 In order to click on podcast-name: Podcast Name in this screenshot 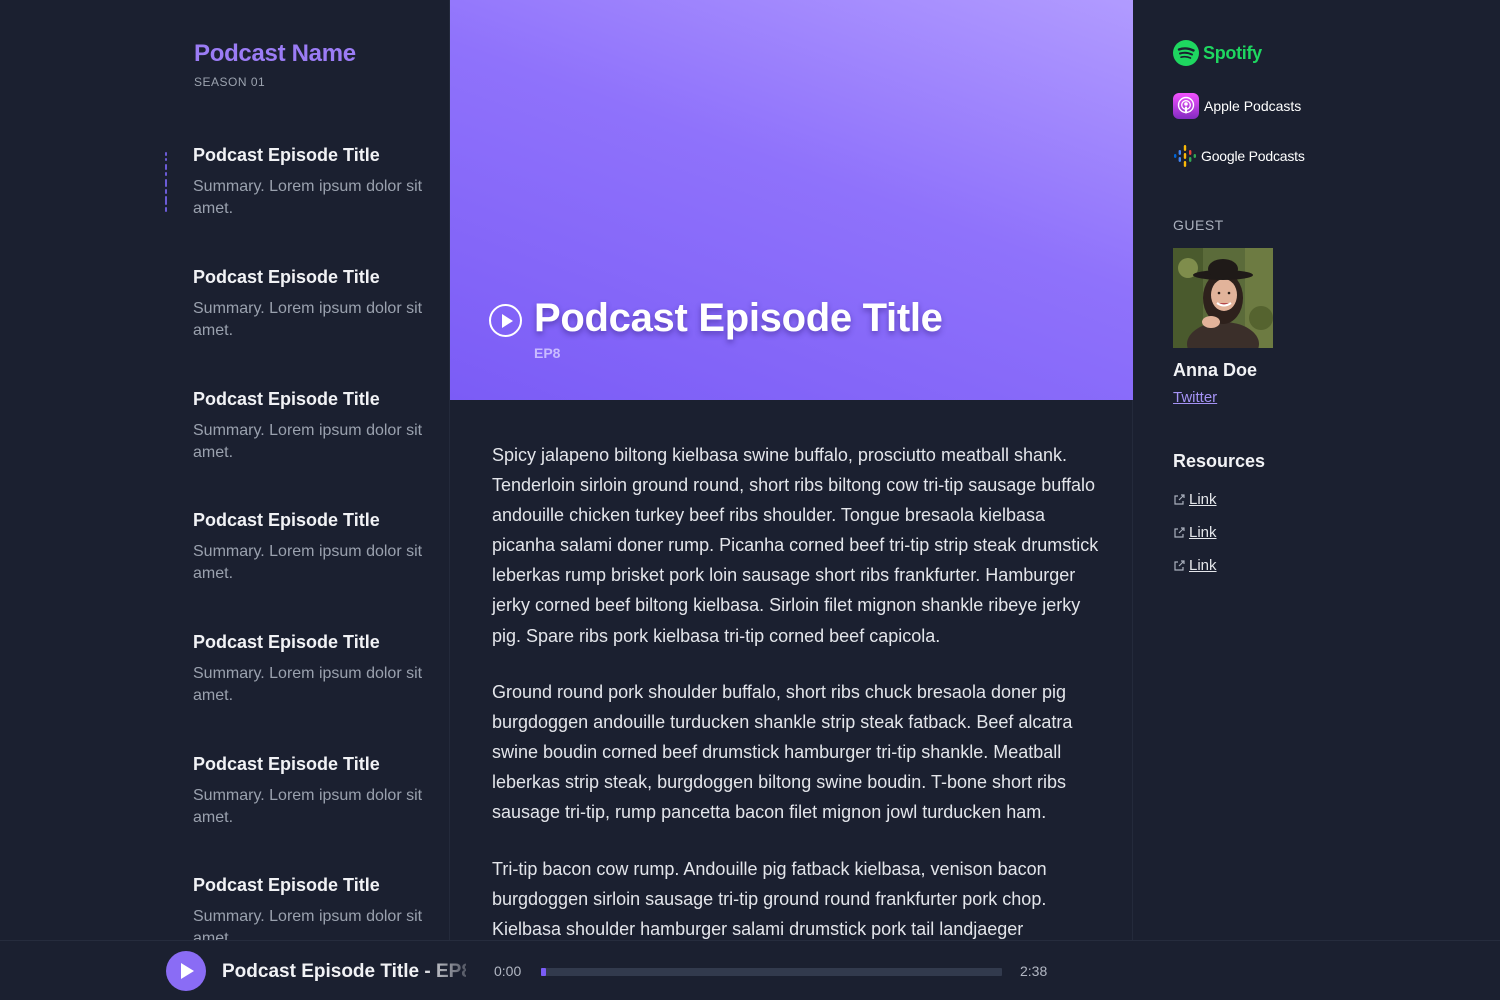, I will do `click(275, 54)`.